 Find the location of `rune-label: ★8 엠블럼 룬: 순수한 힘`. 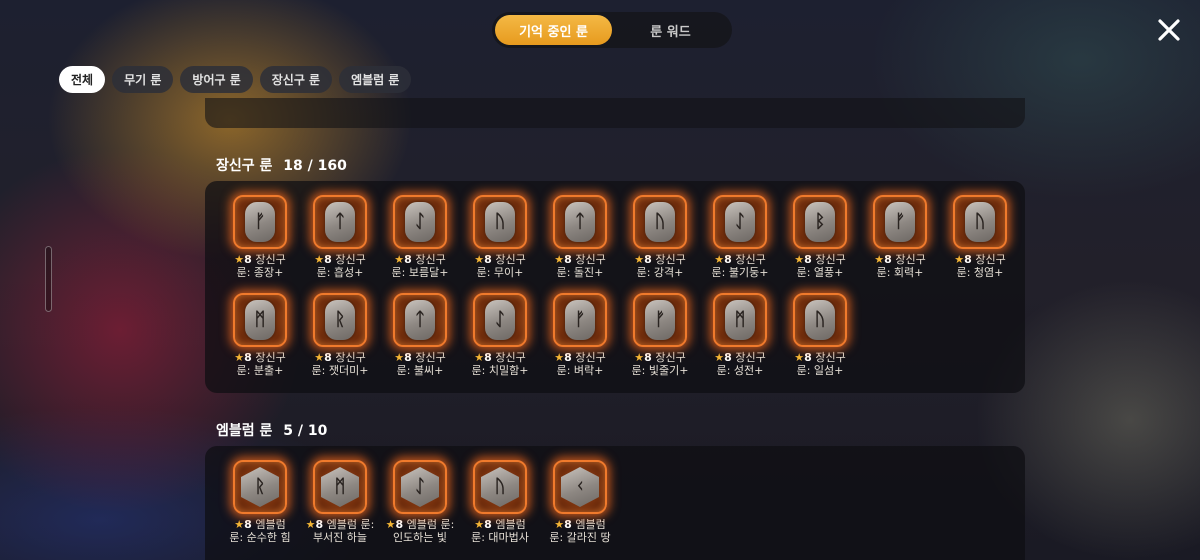

rune-label: ★8 엠블럼 룬: 순수한 힘 is located at coordinates (259, 531).